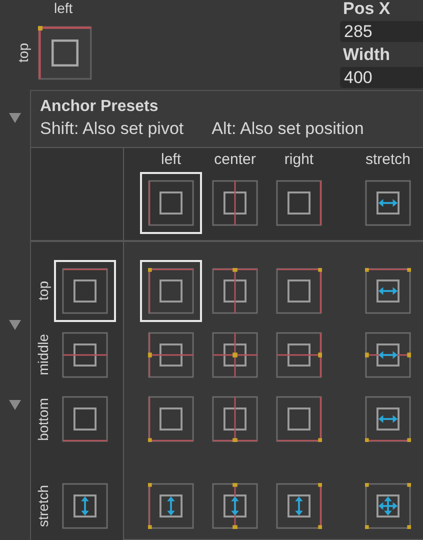  I want to click on popup-title: Anchor Presets, so click(100, 107).